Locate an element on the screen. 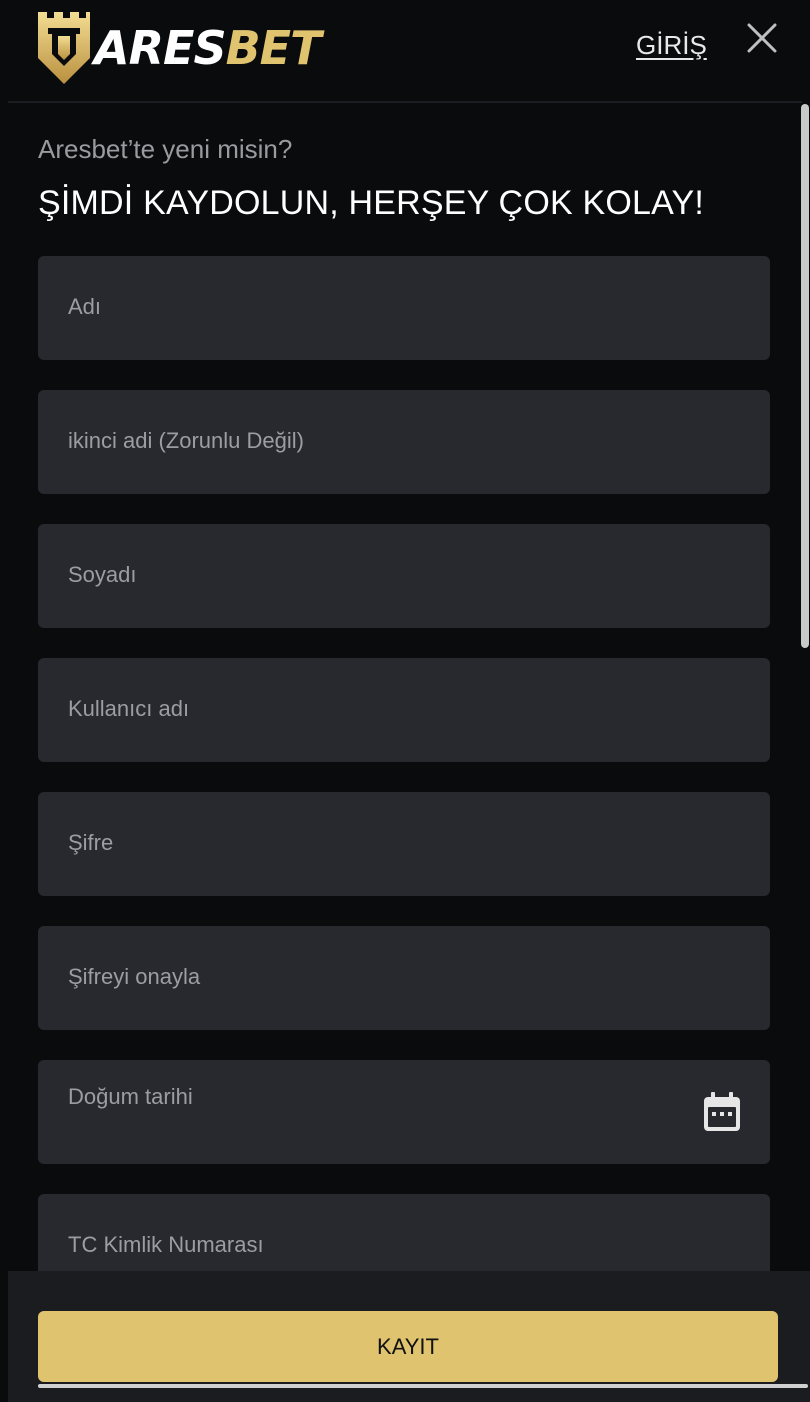 The width and height of the screenshot is (810, 1402). first-name-placeholder: Adı is located at coordinates (85, 306).